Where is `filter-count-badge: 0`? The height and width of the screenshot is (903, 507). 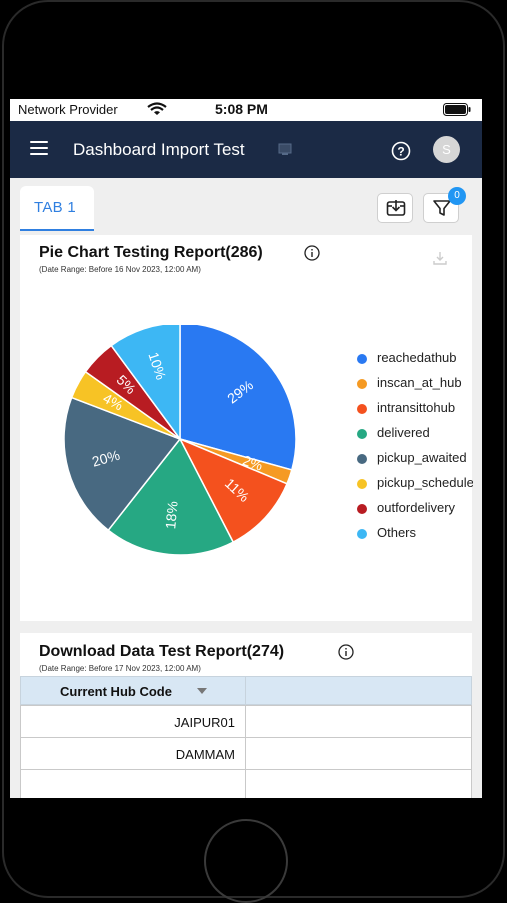 filter-count-badge: 0 is located at coordinates (457, 196).